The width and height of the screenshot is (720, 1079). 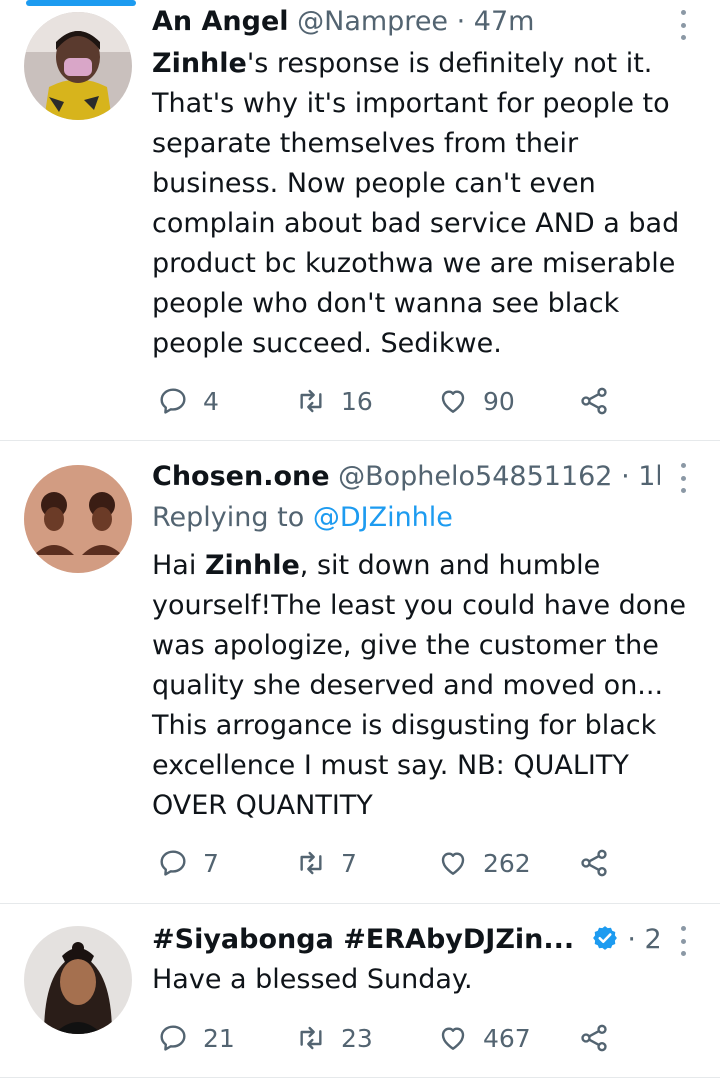 I want to click on retweet-button: 16, so click(x=334, y=401).